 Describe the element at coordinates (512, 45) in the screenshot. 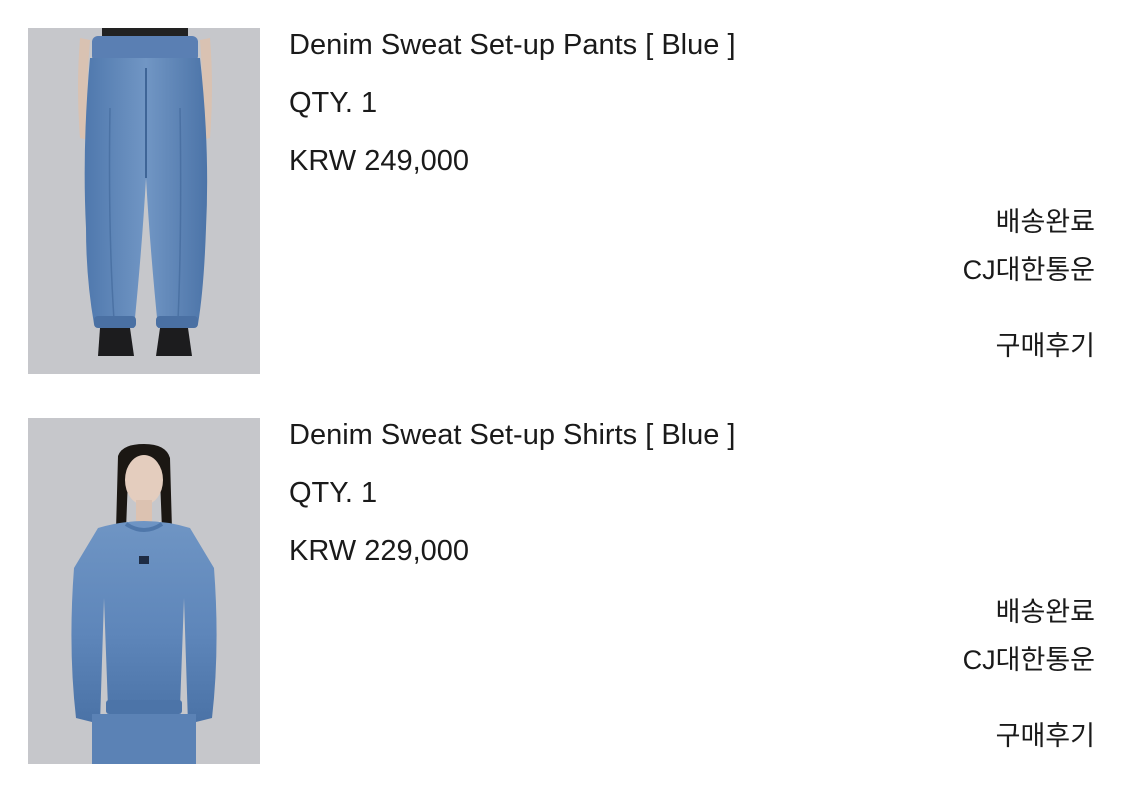

I see `product-name: Denim Sweat Set-up Pants [ Blue ]` at that location.